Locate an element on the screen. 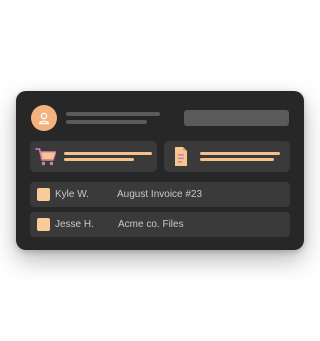 Image resolution: width=320 pixels, height=341 pixels. avatar is located at coordinates (44, 118).